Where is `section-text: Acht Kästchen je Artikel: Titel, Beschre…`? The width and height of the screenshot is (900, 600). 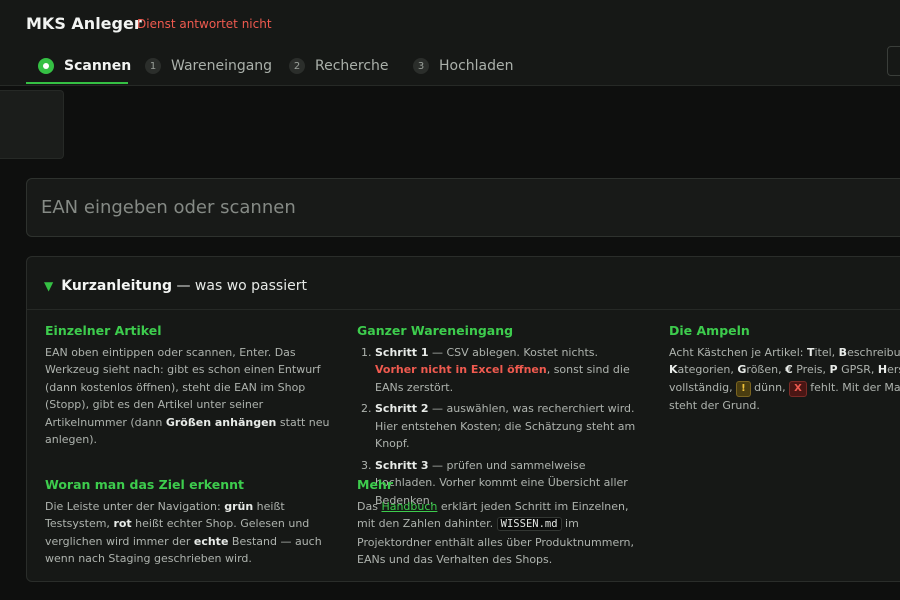
section-text: Acht Kästchen je Artikel: Titel, Beschre… is located at coordinates (784, 378).